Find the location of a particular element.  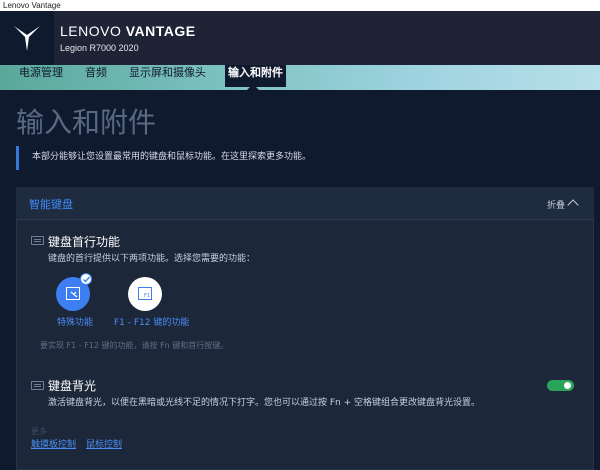

app-header: LENOVO VANTAGE Legion R7000 2020 is located at coordinates (300, 38).